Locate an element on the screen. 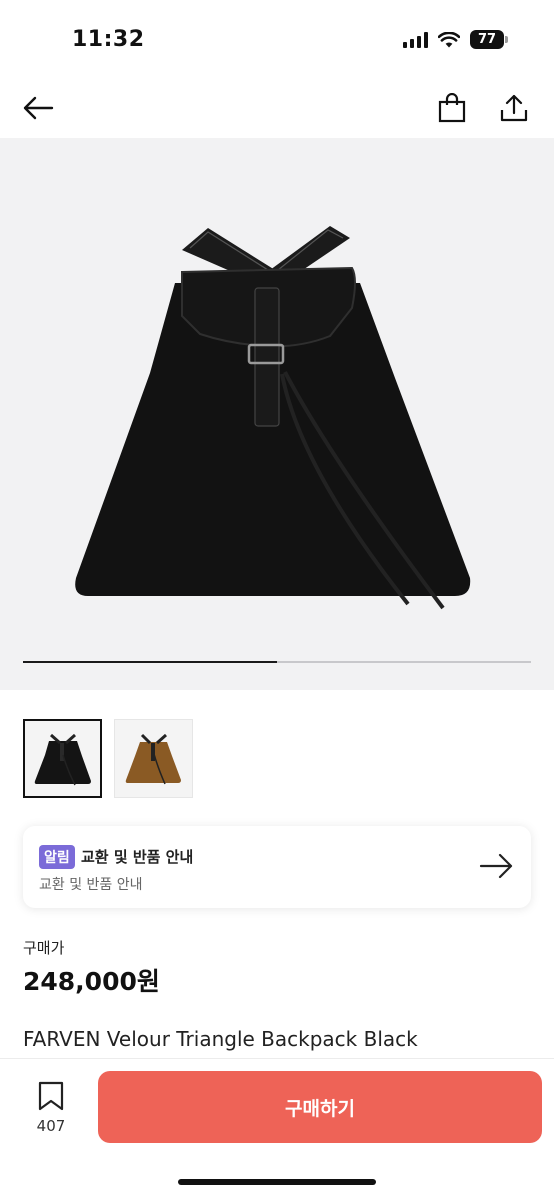 This screenshot has width=554, height=1200. wifi-icon is located at coordinates (449, 39).